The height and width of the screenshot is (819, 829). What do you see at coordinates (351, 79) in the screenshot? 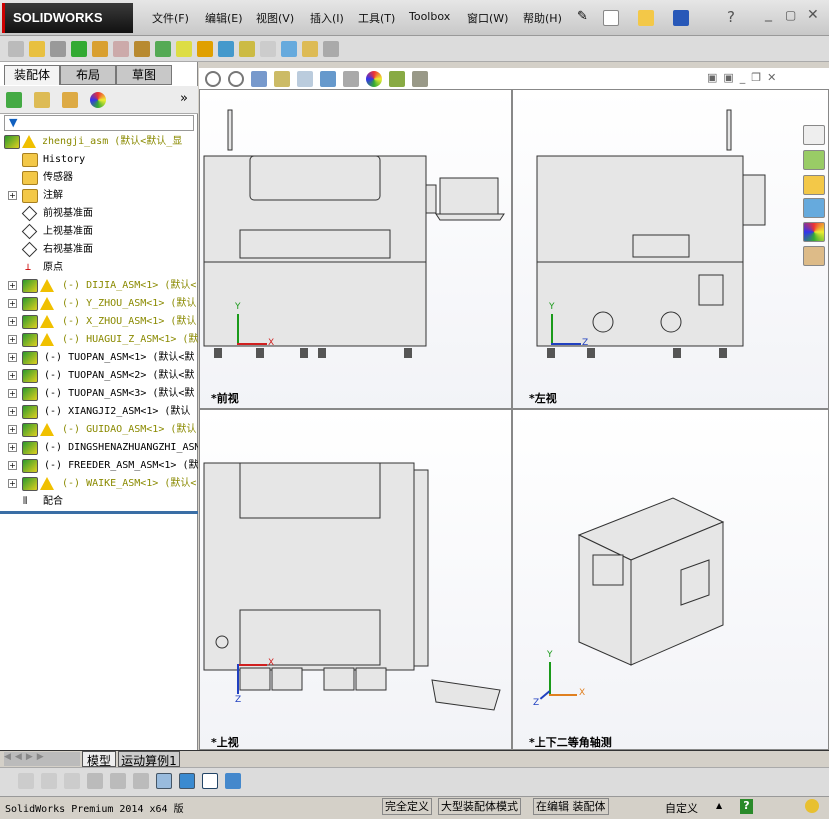
I see `hide-show-items-icon` at bounding box center [351, 79].